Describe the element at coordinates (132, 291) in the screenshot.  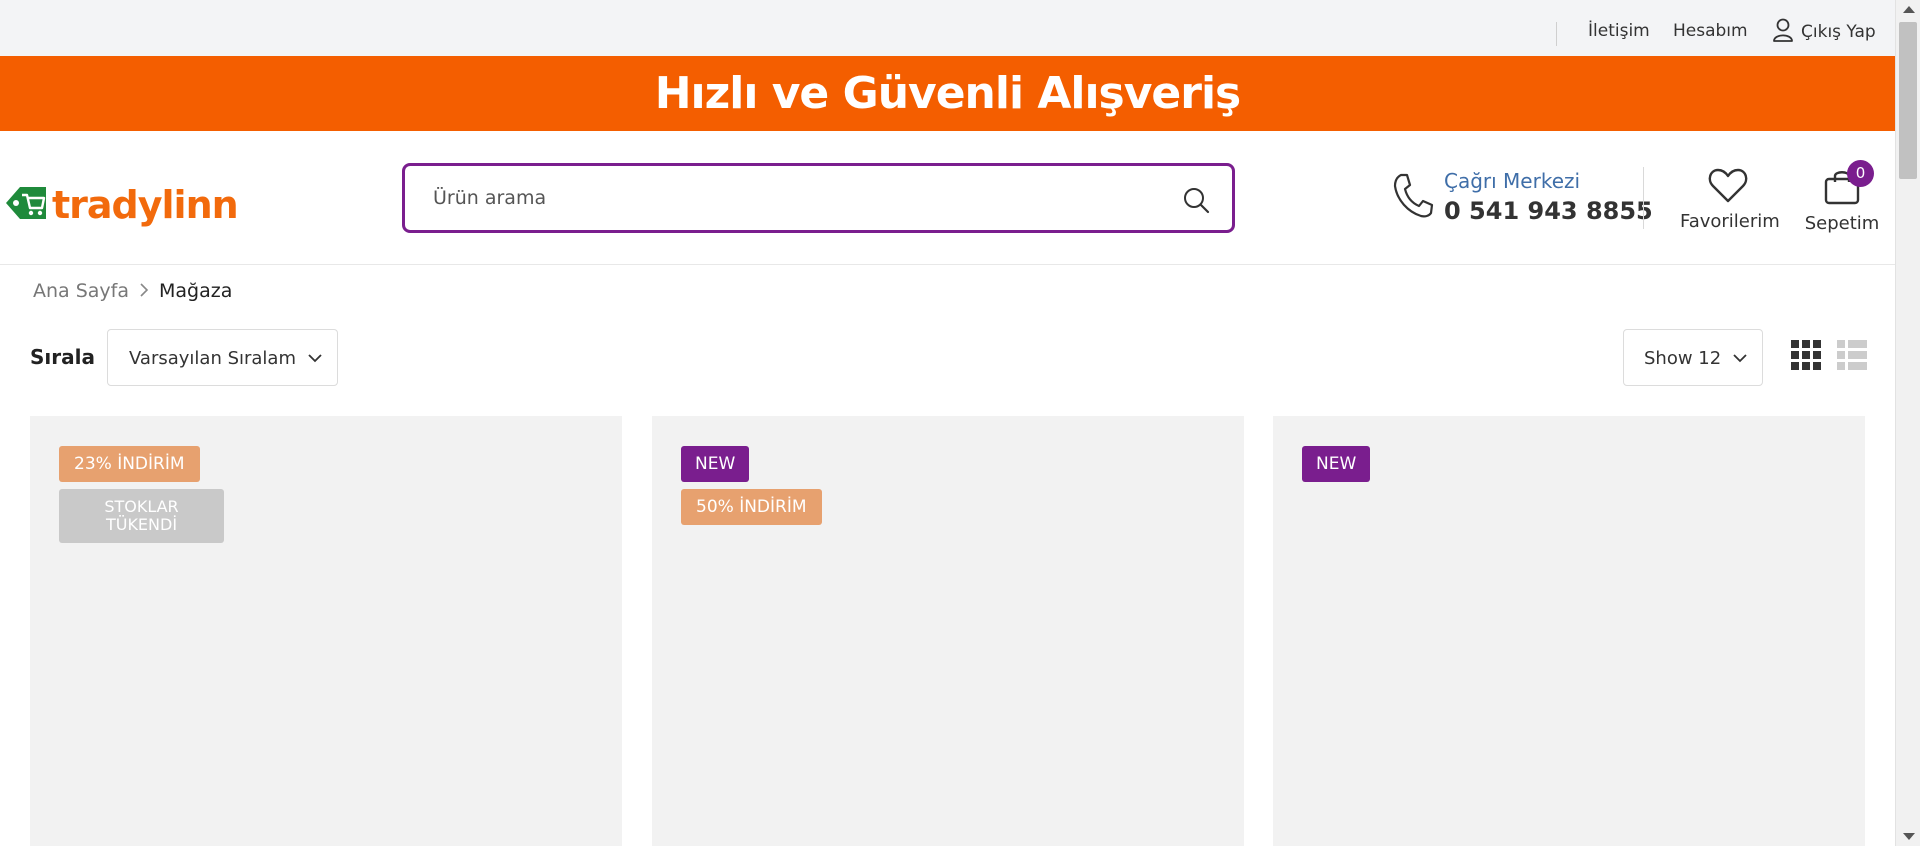
I see `breadcrumb: Ana Sayfa Mağaza` at that location.